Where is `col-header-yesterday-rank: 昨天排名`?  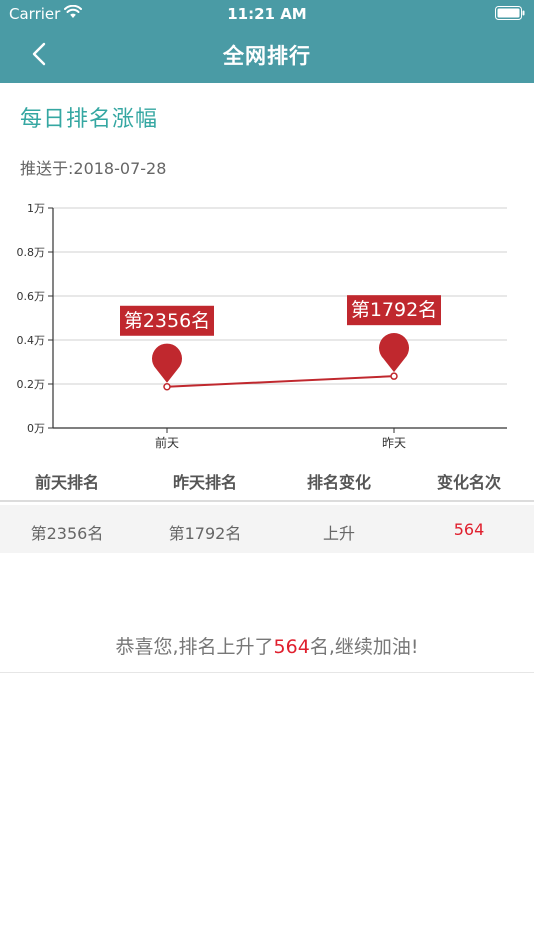 col-header-yesterday-rank: 昨天排名 is located at coordinates (204, 482).